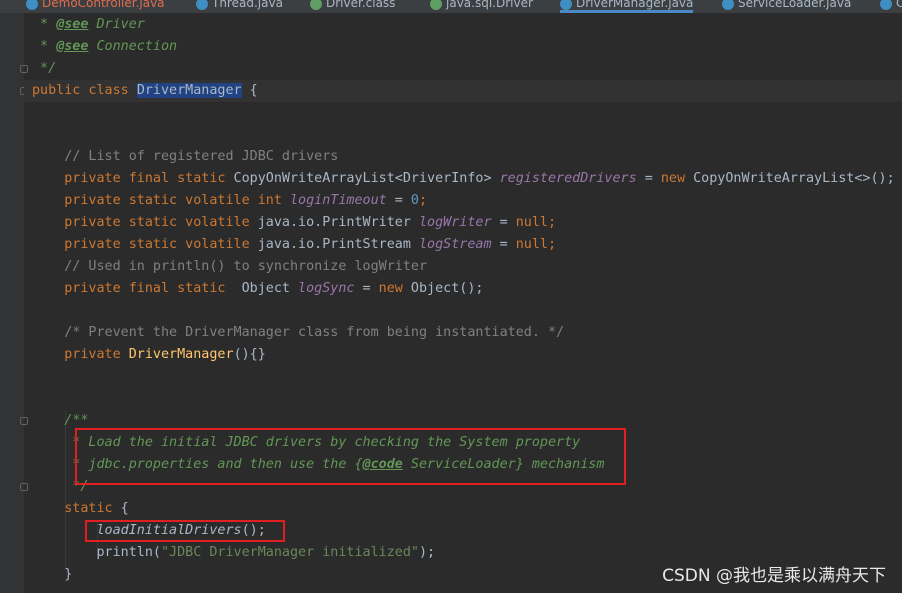  Describe the element at coordinates (80, 509) in the screenshot. I see `code-line-static-block: static {` at that location.